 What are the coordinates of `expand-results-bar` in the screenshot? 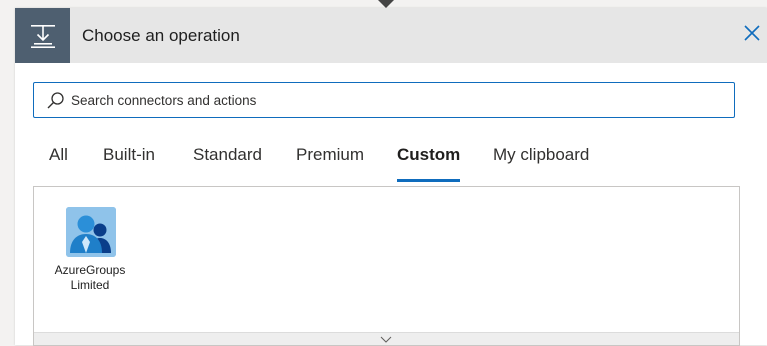 It's located at (386, 338).